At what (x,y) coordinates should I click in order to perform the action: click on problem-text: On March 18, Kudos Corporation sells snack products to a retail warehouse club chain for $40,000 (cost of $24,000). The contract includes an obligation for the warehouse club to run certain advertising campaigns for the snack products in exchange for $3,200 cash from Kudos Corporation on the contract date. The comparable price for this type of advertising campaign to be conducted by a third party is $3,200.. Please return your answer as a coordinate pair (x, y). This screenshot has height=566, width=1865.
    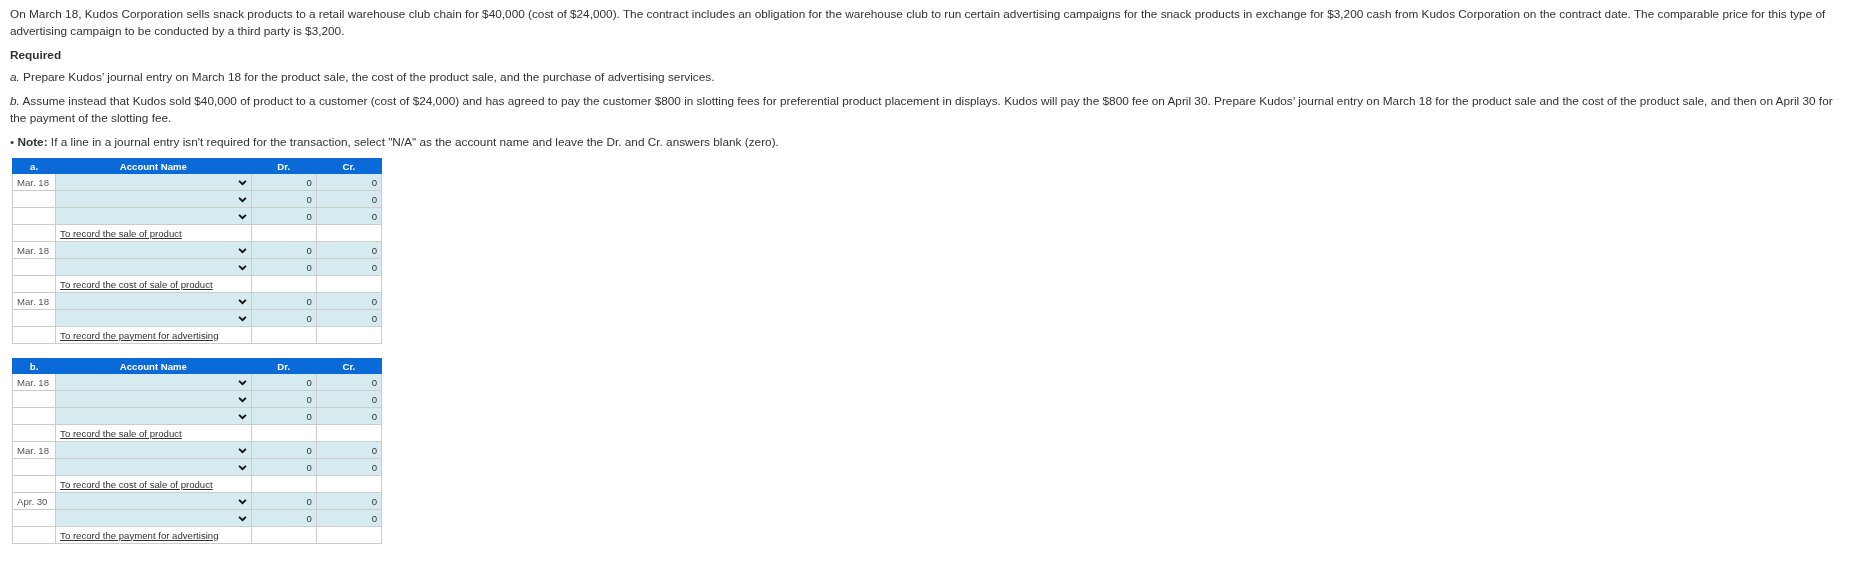
    Looking at the image, I should click on (918, 23).